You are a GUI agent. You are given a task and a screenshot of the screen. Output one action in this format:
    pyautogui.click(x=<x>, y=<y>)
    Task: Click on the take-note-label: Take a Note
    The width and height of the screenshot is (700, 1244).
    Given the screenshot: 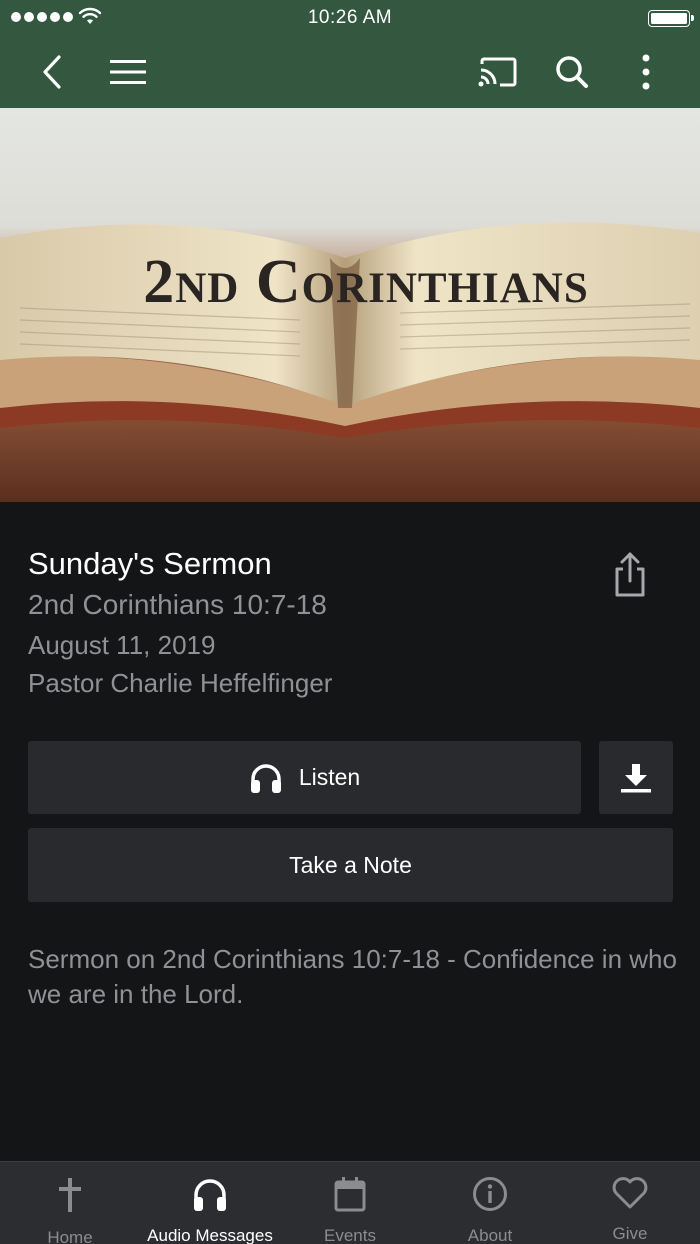 What is the action you would take?
    pyautogui.click(x=350, y=864)
    